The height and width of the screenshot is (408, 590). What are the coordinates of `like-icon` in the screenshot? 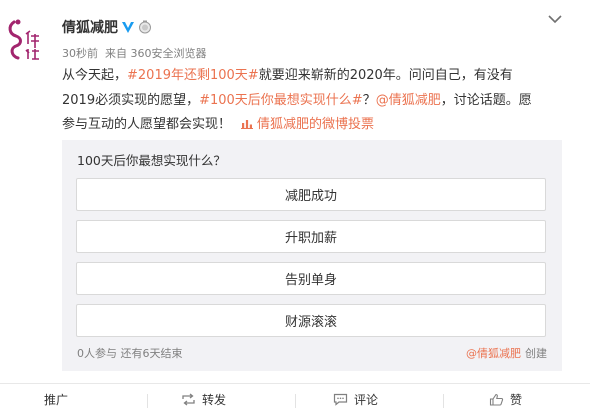 It's located at (496, 399).